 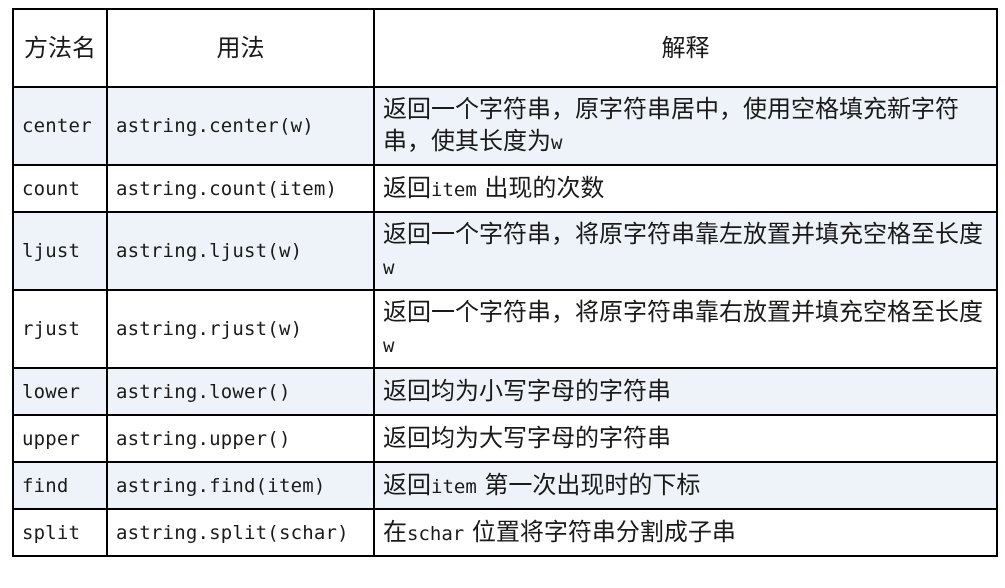 What do you see at coordinates (395, 531) in the screenshot?
I see `desc-text-before: 在` at bounding box center [395, 531].